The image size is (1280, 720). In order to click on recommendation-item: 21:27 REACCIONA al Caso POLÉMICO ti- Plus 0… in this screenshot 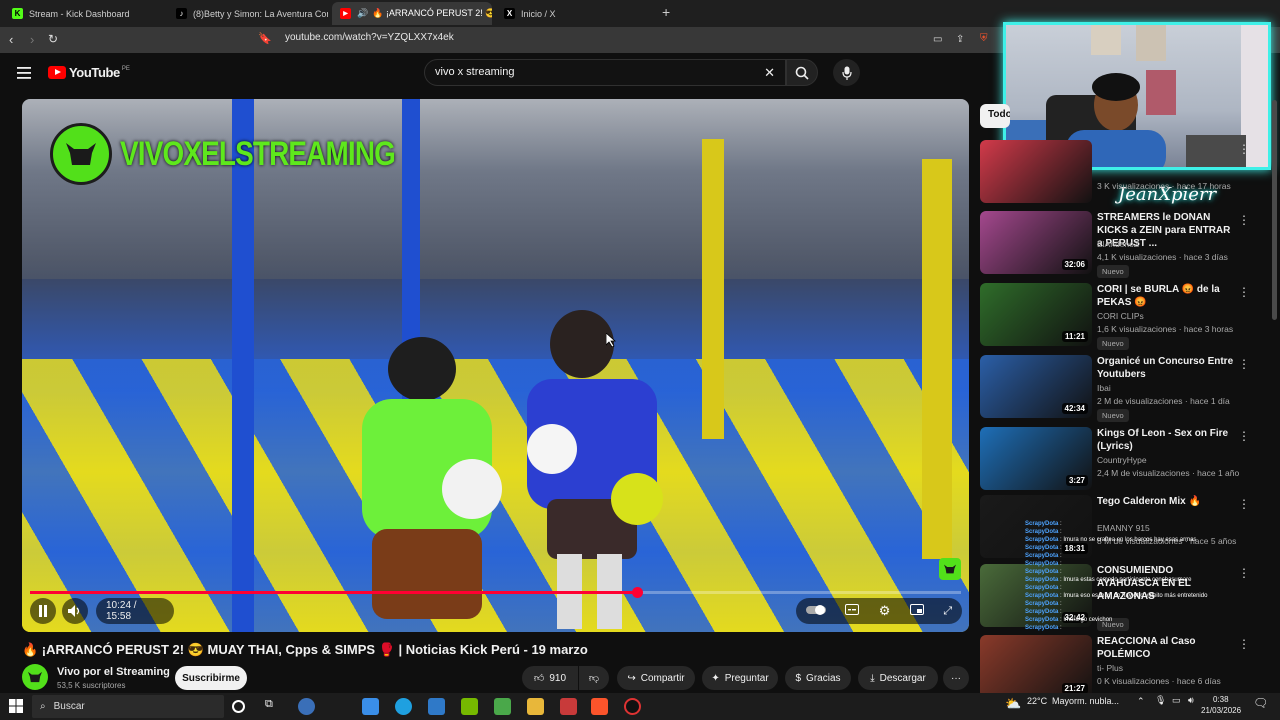, I will do `click(1125, 668)`.